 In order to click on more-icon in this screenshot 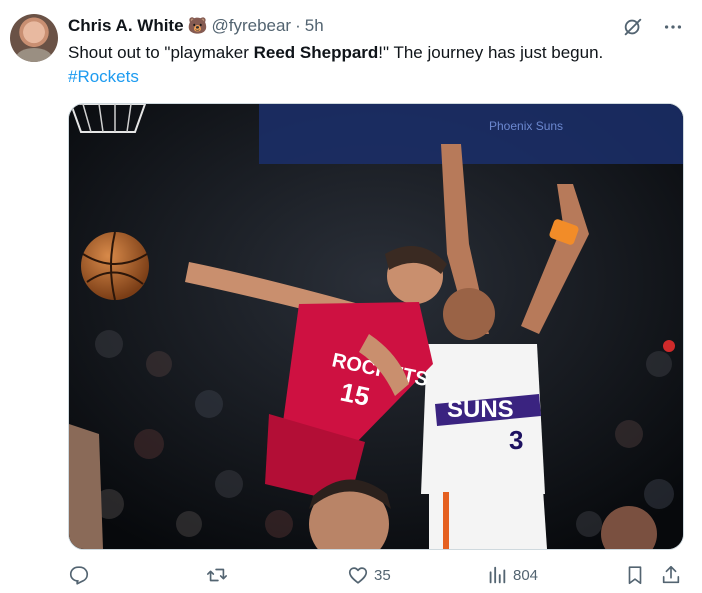, I will do `click(673, 27)`.